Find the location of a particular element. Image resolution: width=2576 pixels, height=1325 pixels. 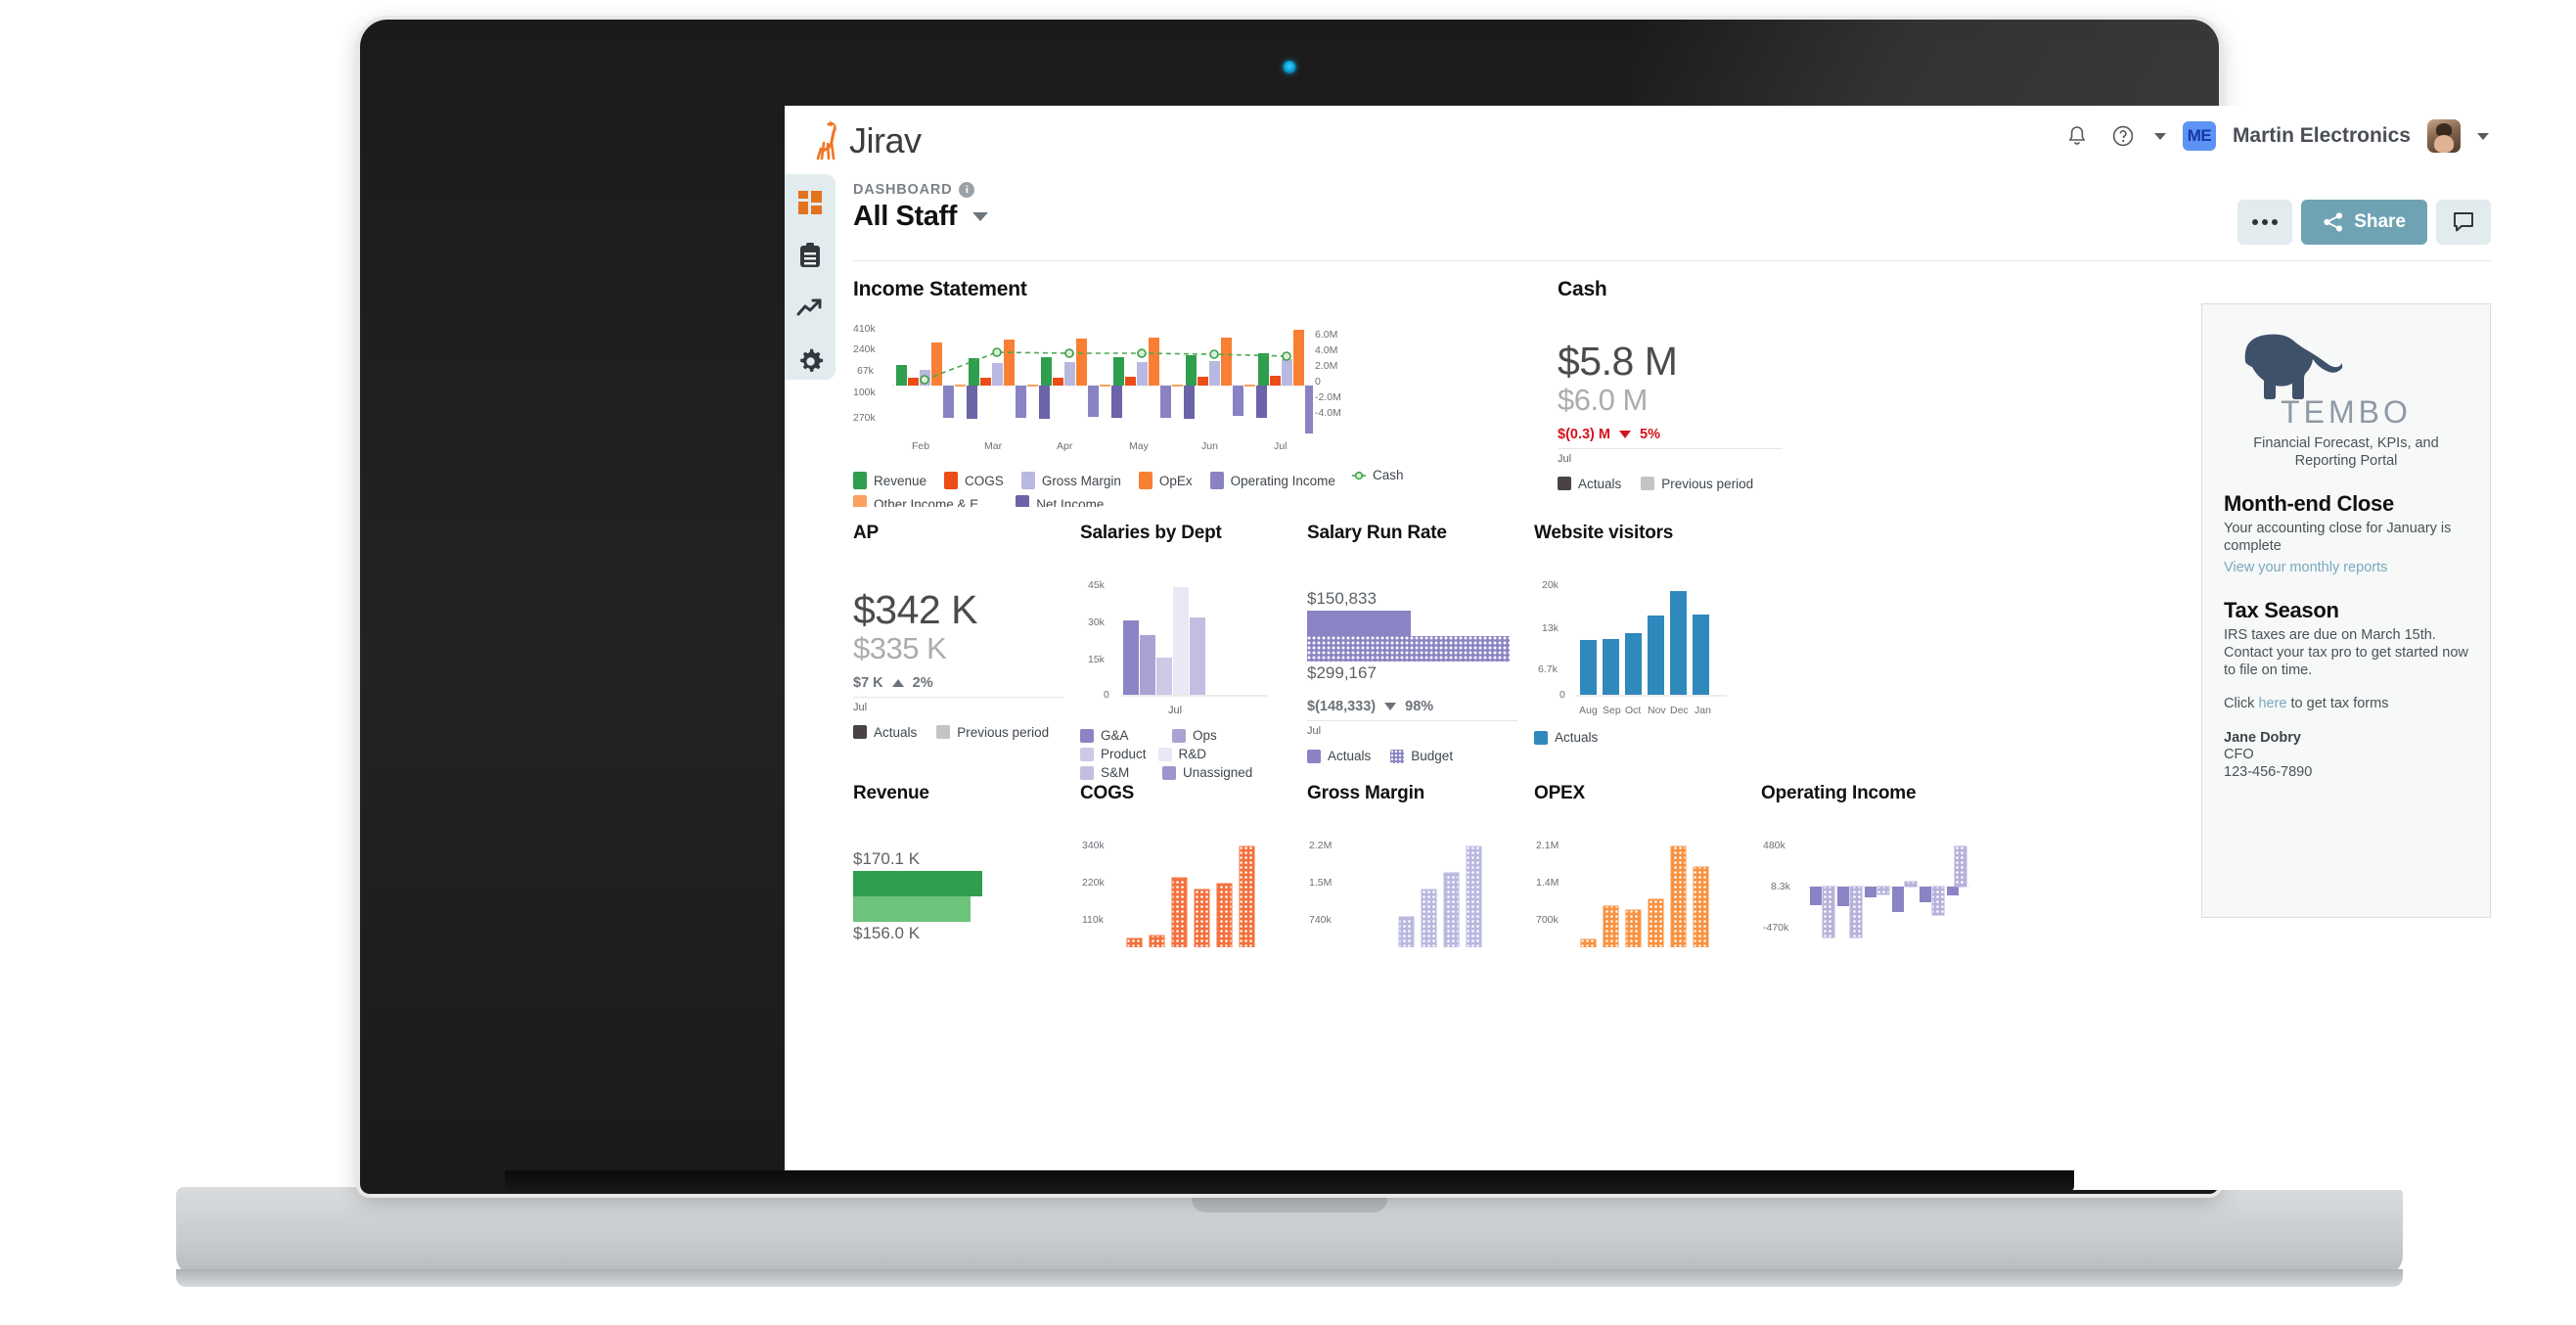

grid-squares-icon is located at coordinates (810, 202).